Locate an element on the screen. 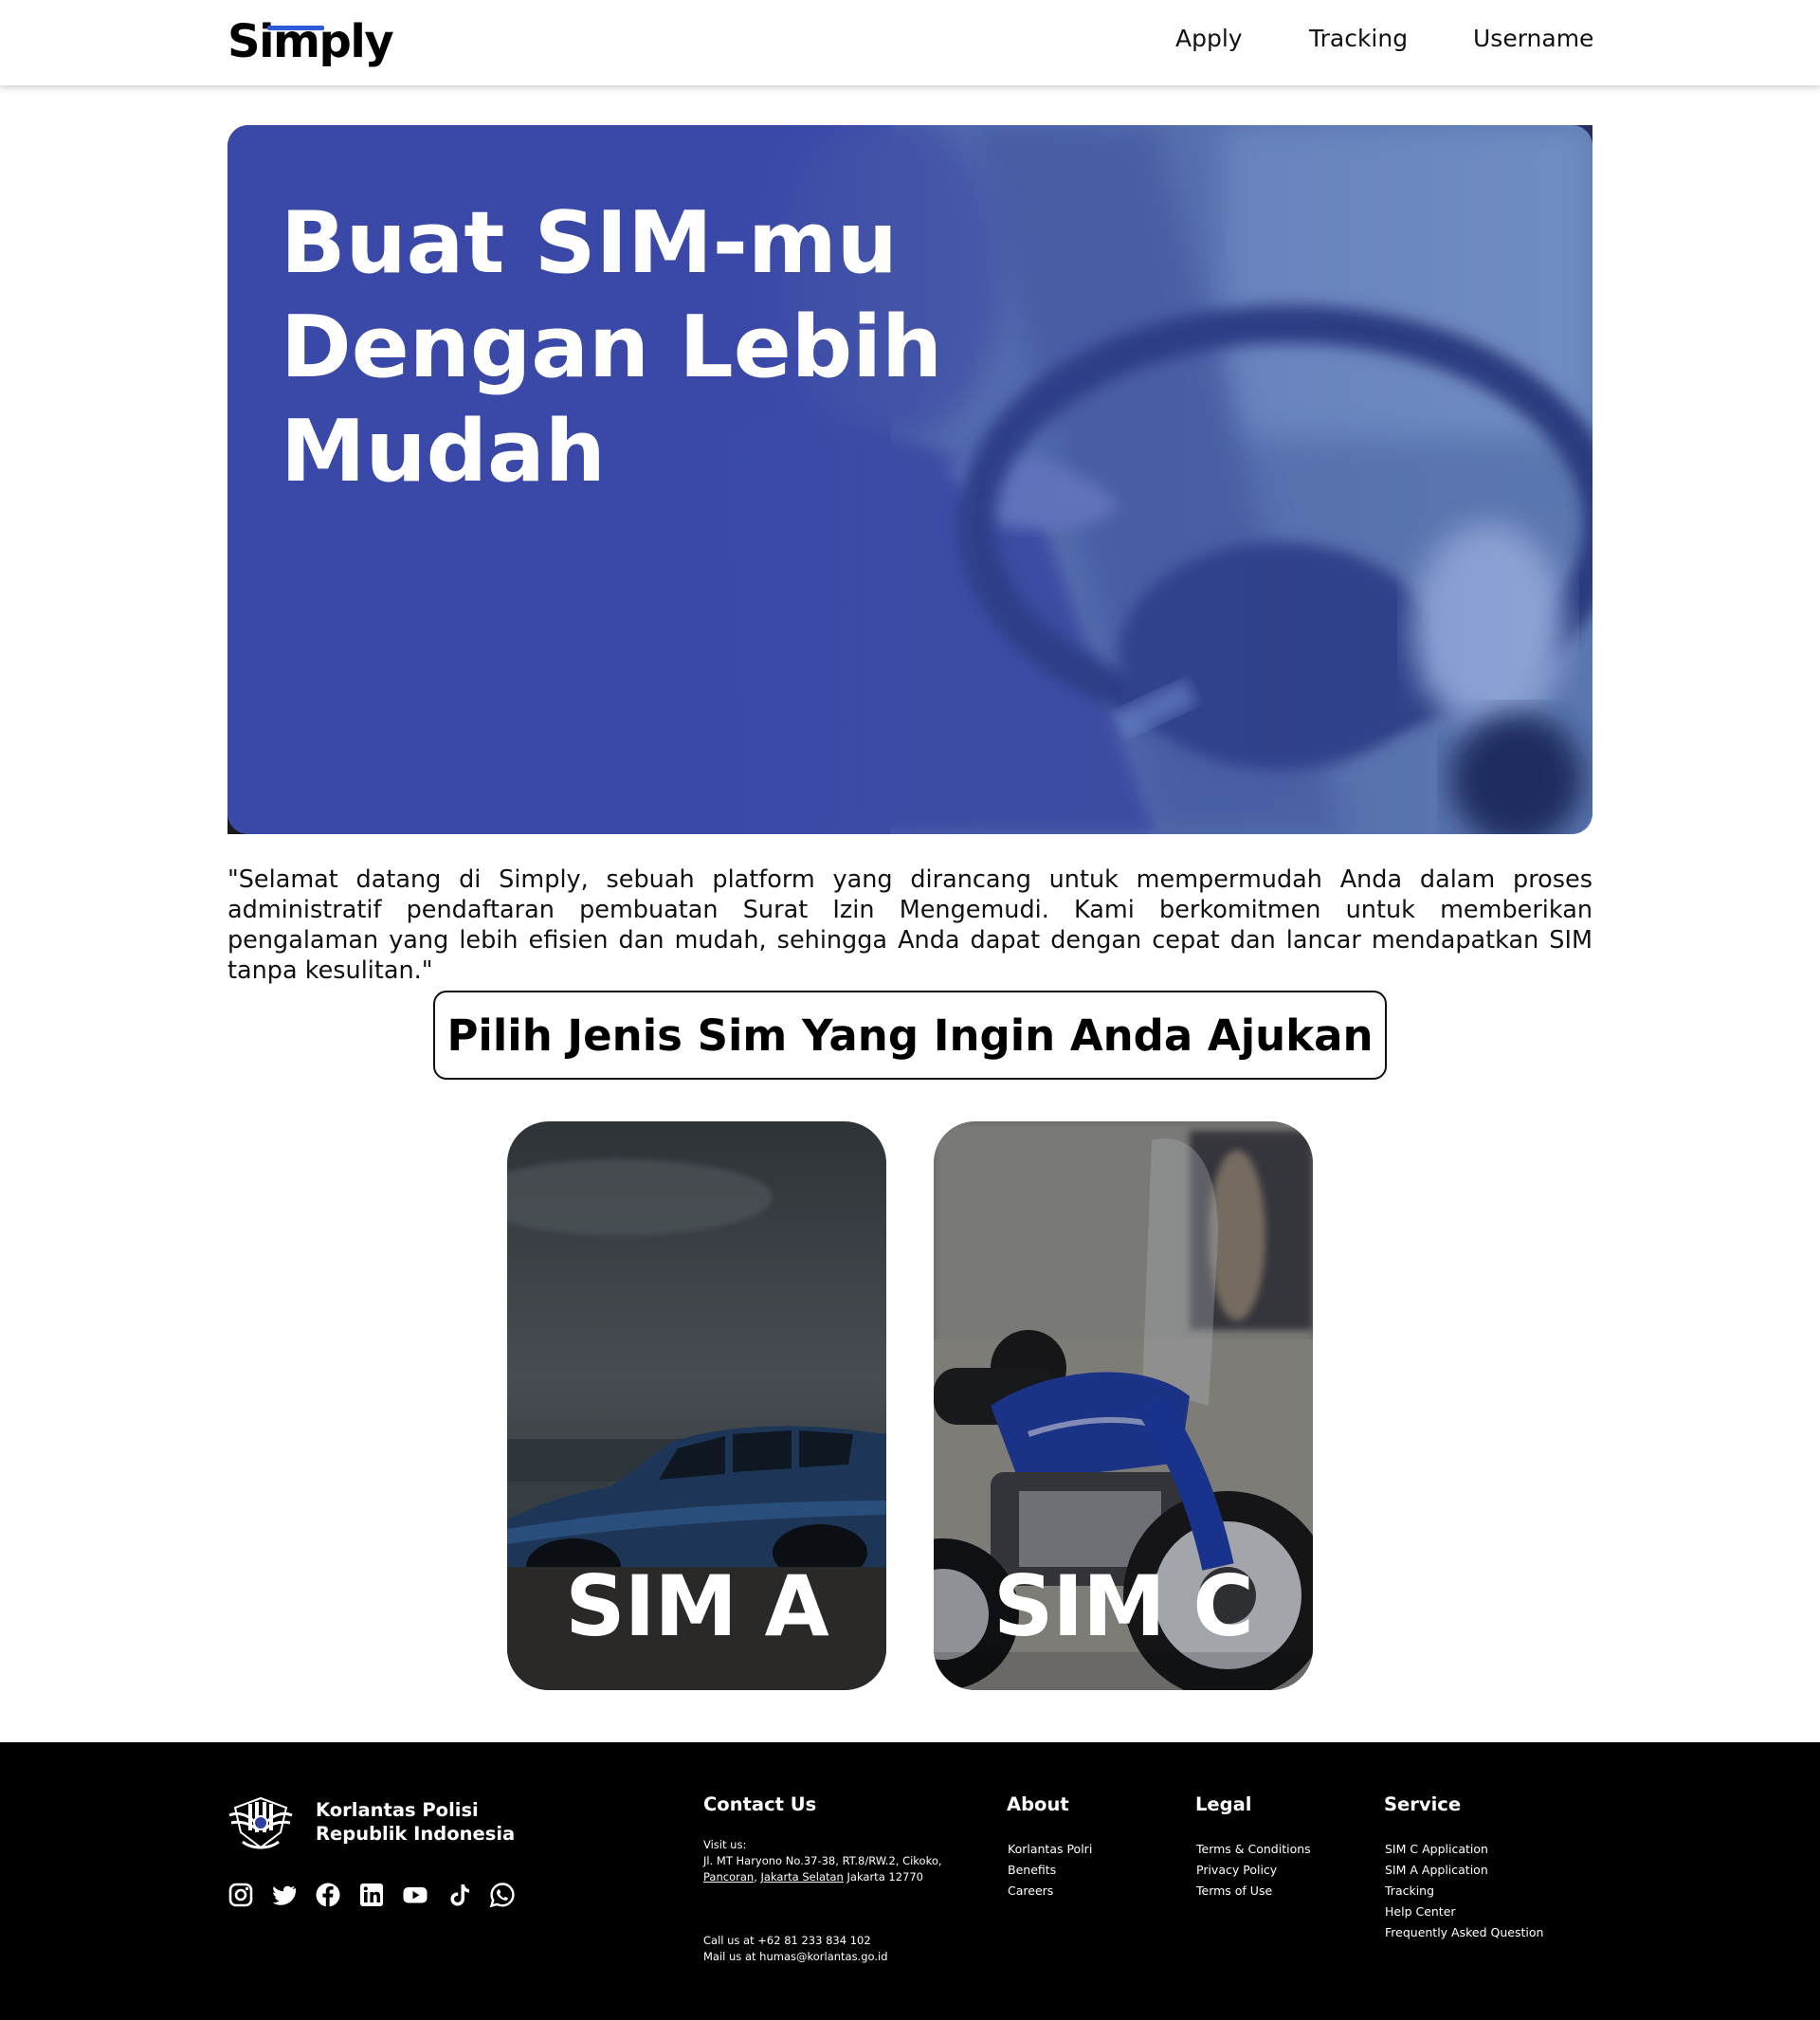 The width and height of the screenshot is (1820, 2020). footer-link-benefits: Benefits is located at coordinates (1032, 1870).